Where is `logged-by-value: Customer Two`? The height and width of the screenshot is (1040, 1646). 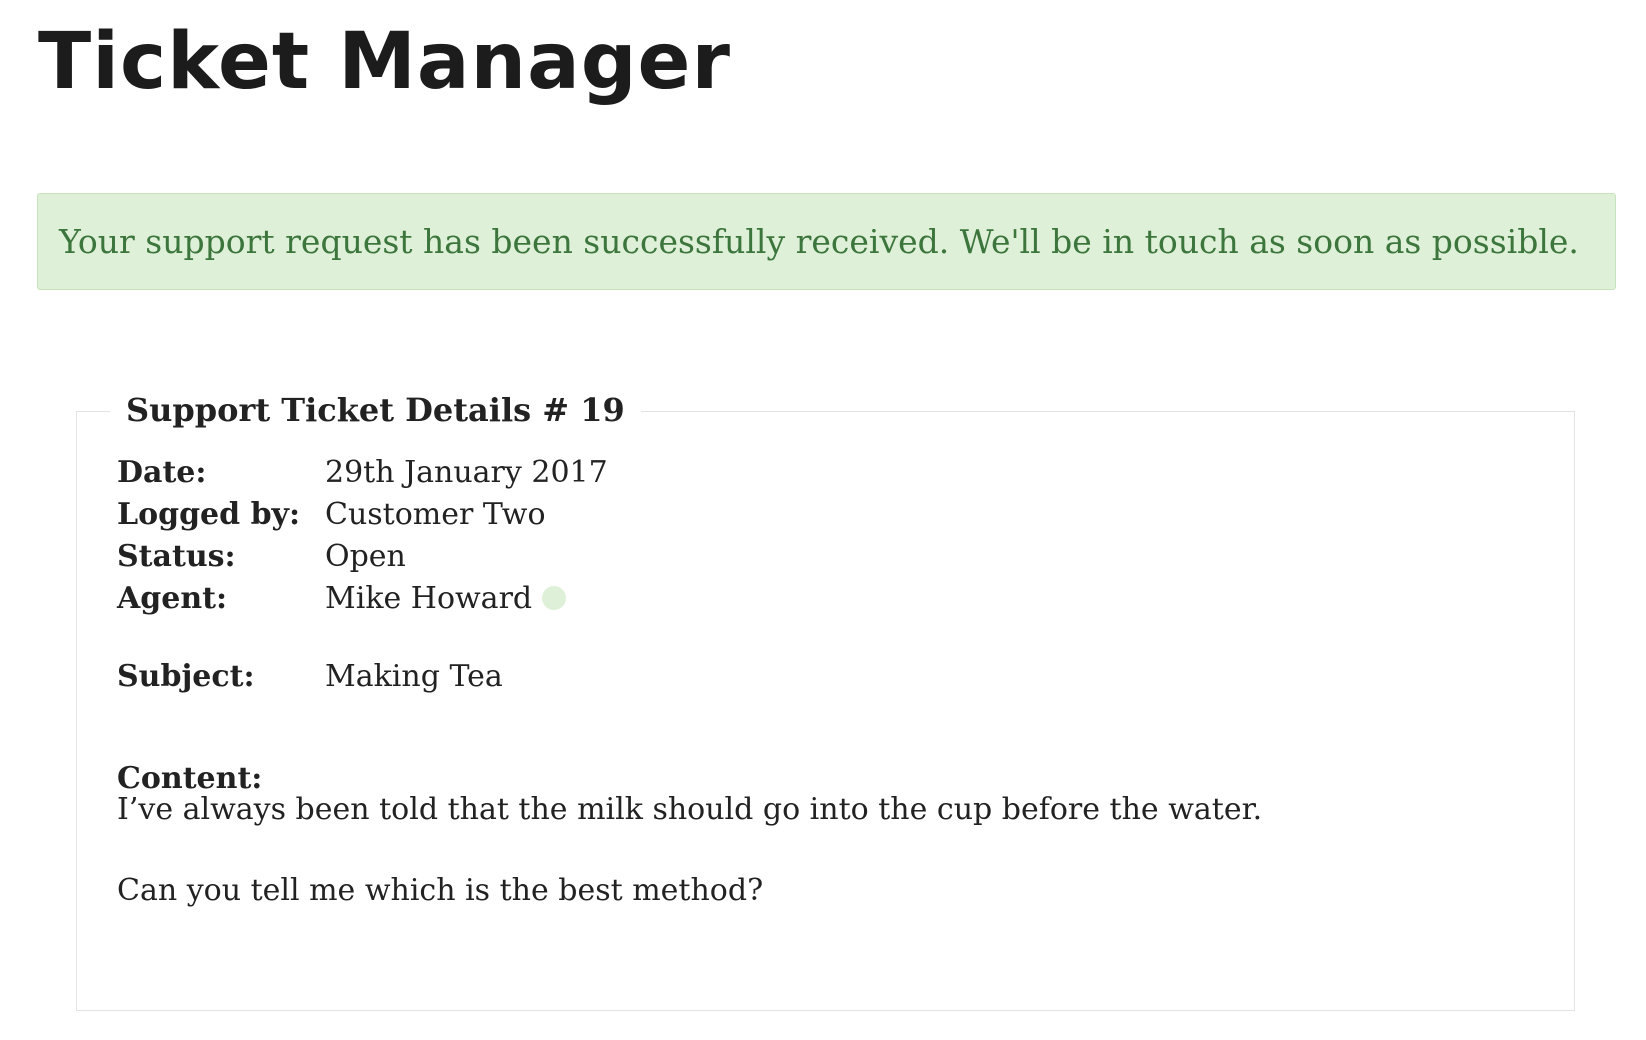 logged-by-value: Customer Two is located at coordinates (435, 514).